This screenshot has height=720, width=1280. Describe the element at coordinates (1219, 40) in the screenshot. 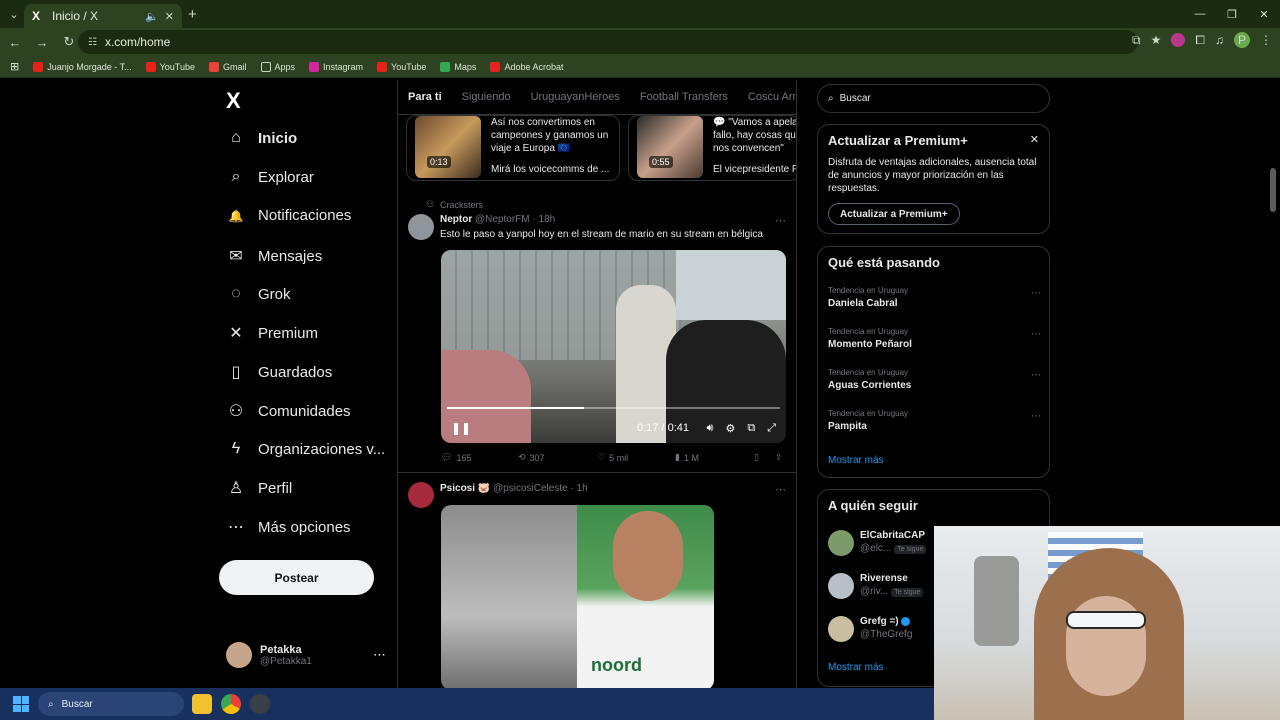

I see `media-control-icon: ♫` at that location.